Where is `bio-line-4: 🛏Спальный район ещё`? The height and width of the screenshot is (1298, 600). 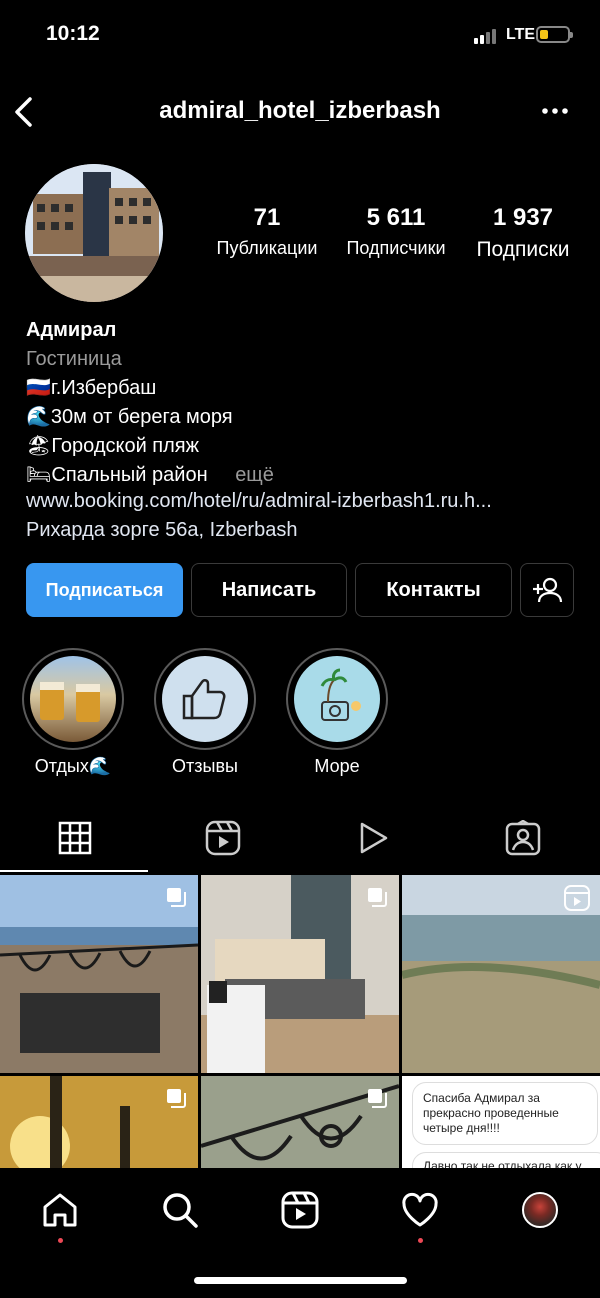
bio-line-4: 🛏Спальный район ещё is located at coordinates (150, 475).